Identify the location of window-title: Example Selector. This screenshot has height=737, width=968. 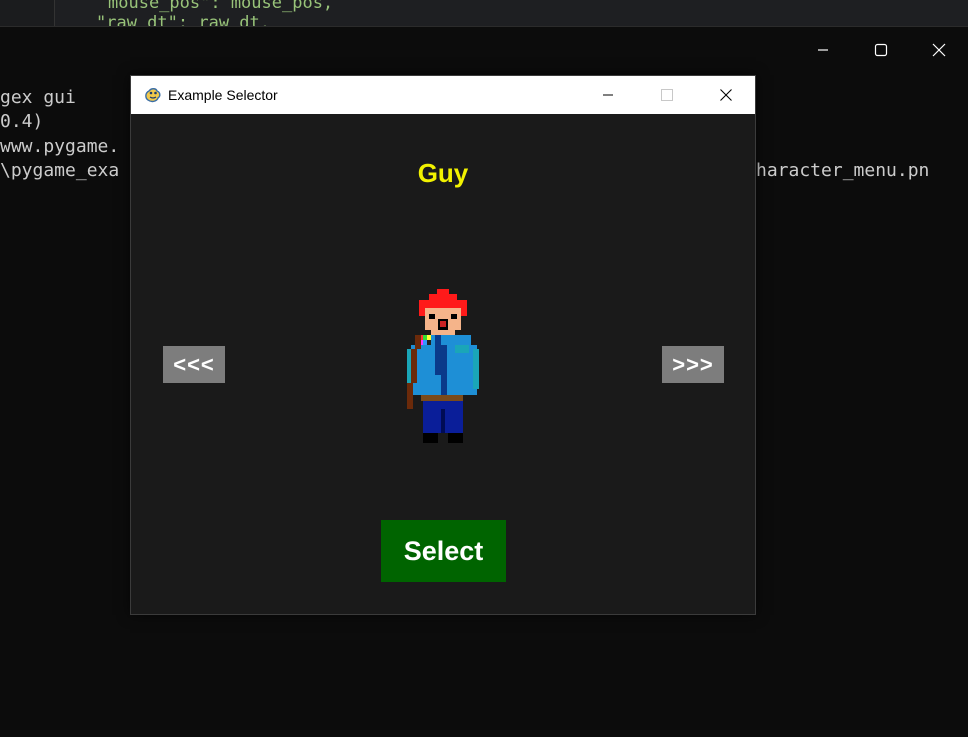
(223, 95).